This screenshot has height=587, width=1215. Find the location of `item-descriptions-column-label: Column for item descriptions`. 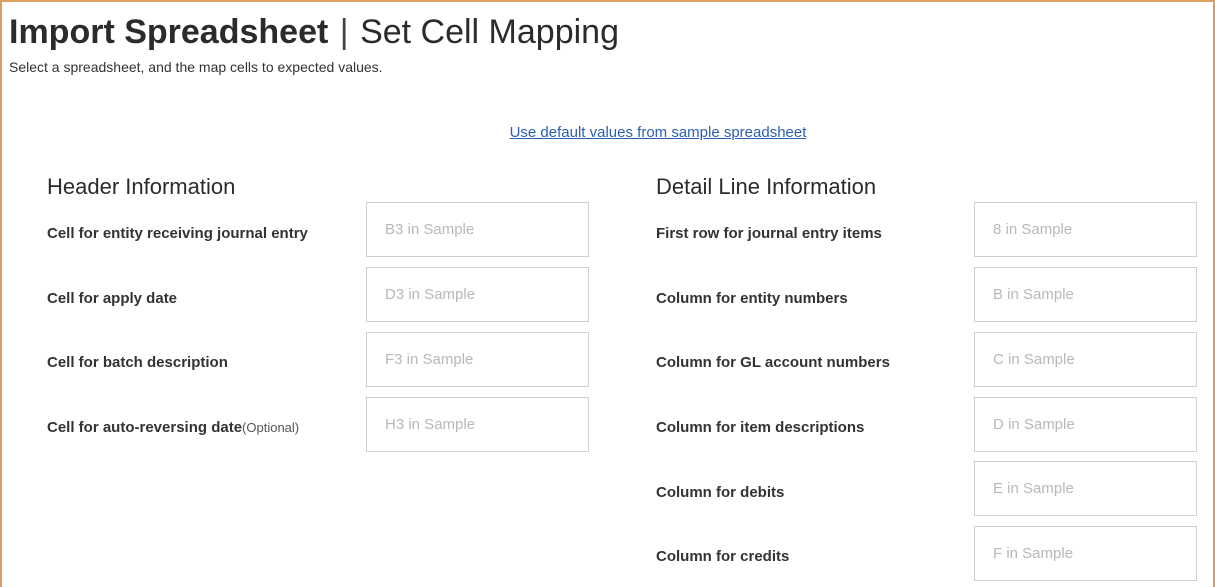

item-descriptions-column-label: Column for item descriptions is located at coordinates (760, 428).